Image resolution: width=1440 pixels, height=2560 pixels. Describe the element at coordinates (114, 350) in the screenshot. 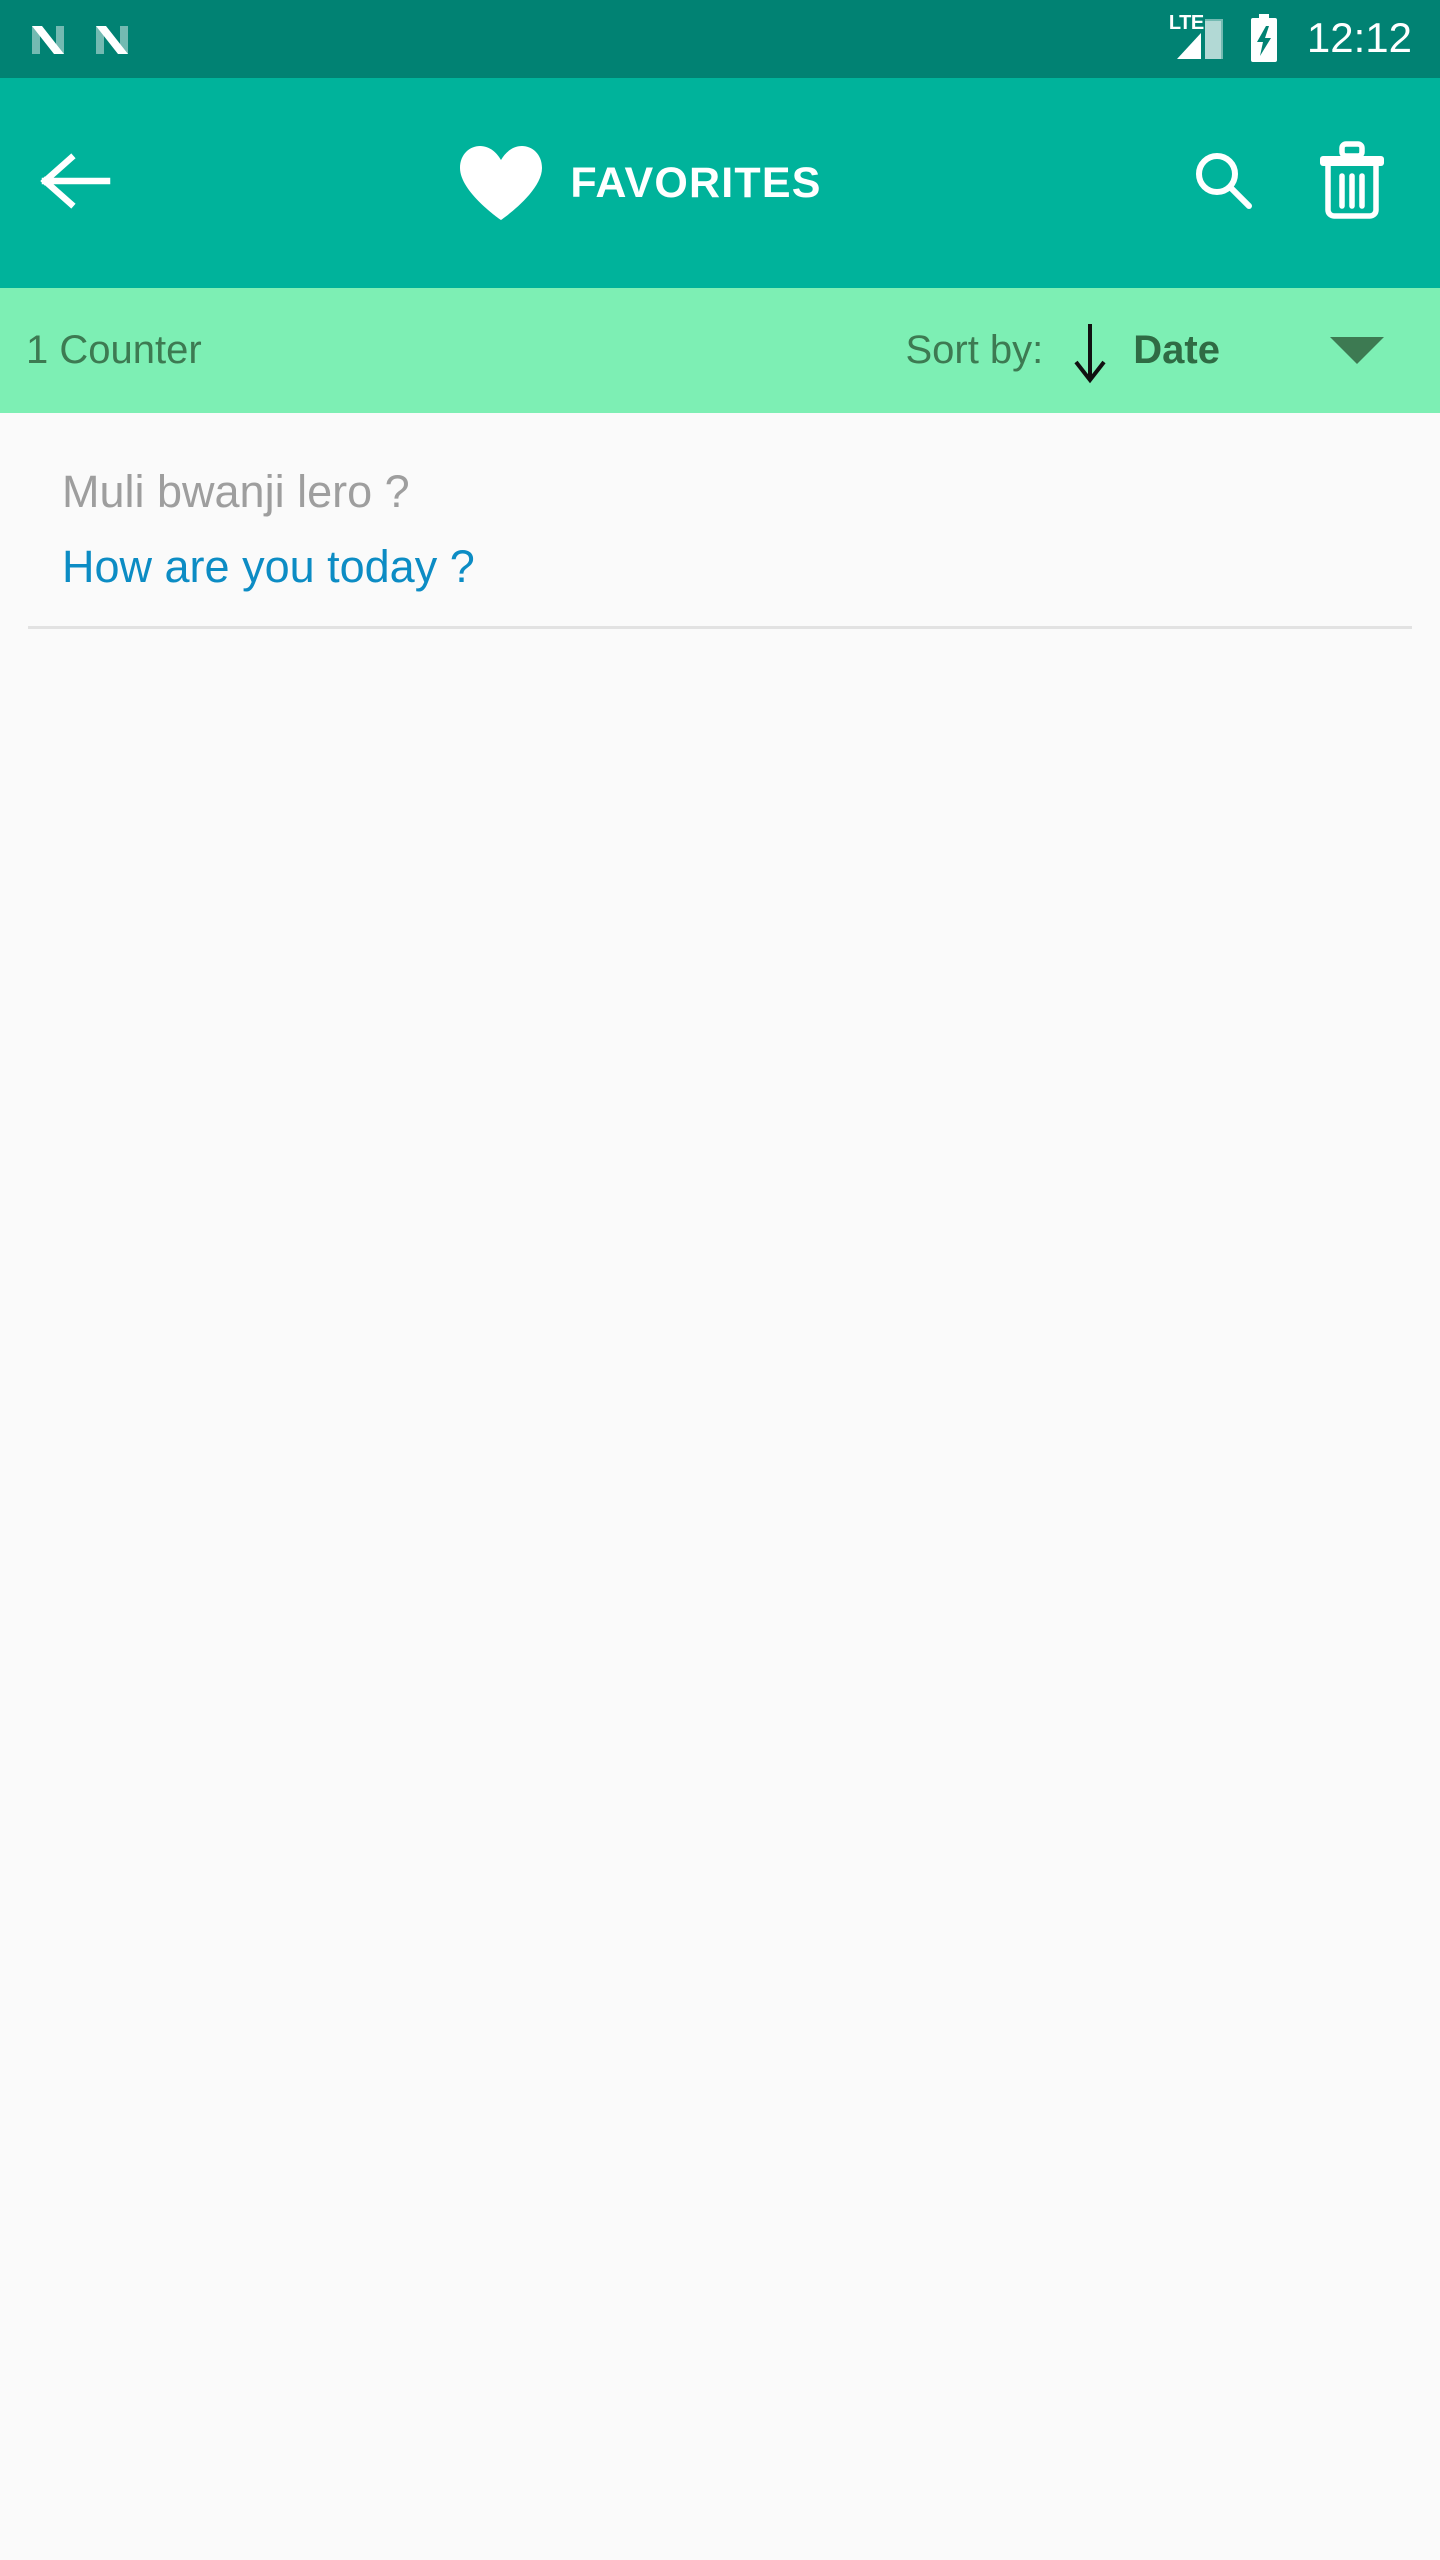

I see `counter-label: 1 Counter` at that location.